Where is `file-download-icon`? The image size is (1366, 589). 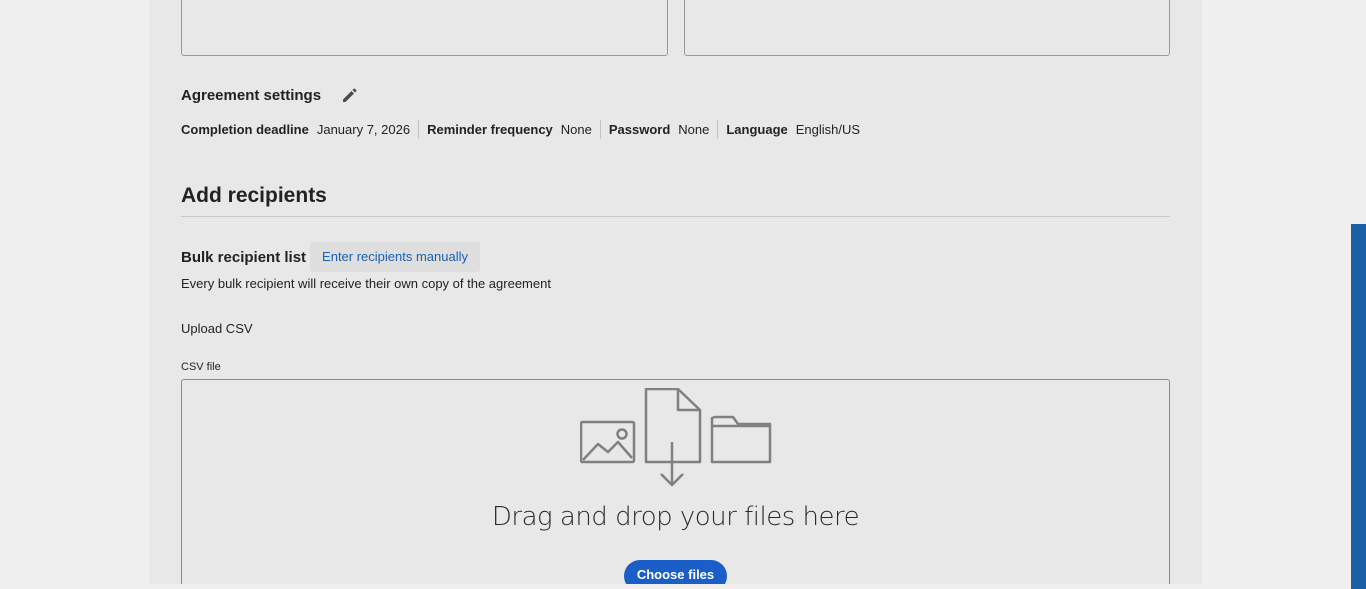 file-download-icon is located at coordinates (673, 437).